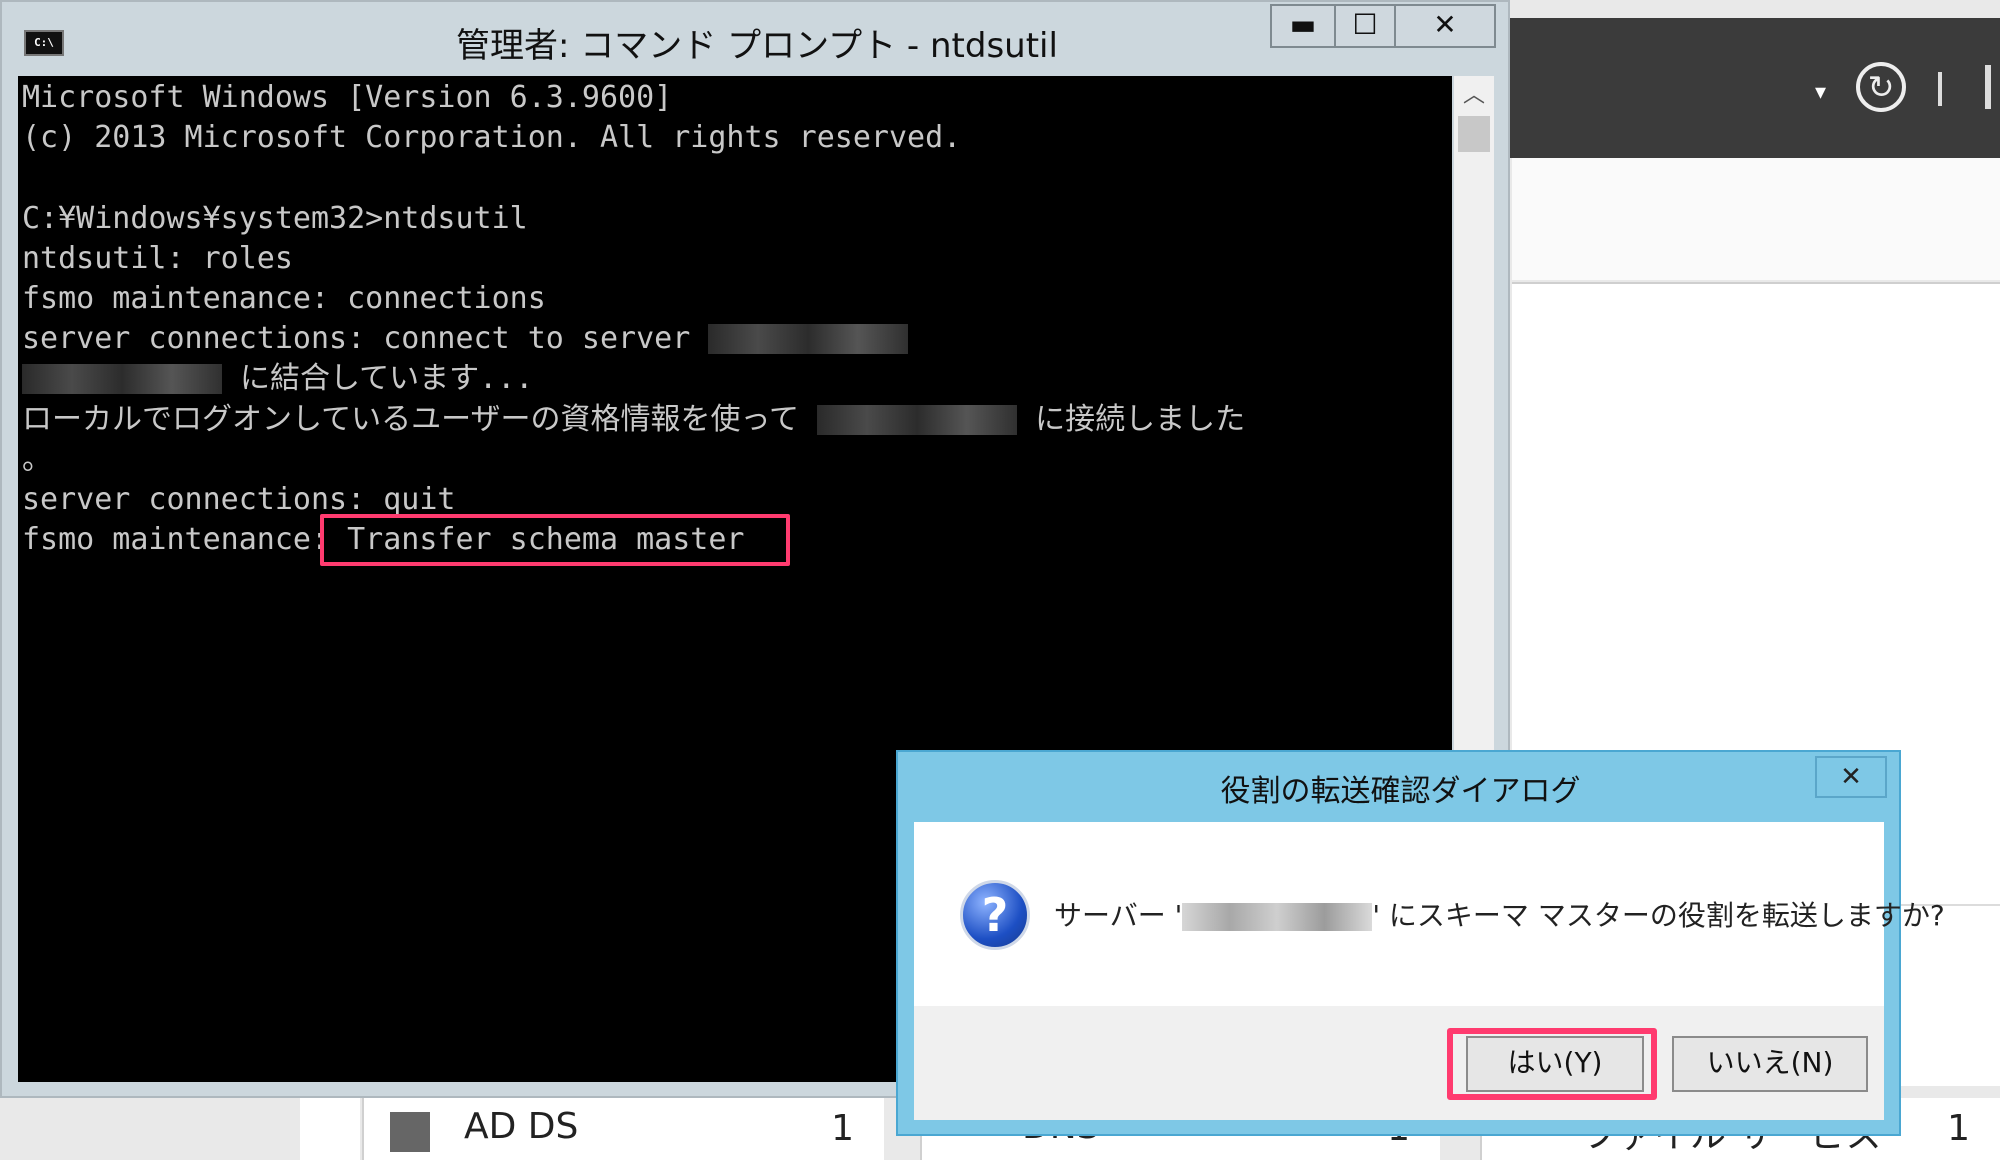  I want to click on tile-spacer, so click(330, 1129).